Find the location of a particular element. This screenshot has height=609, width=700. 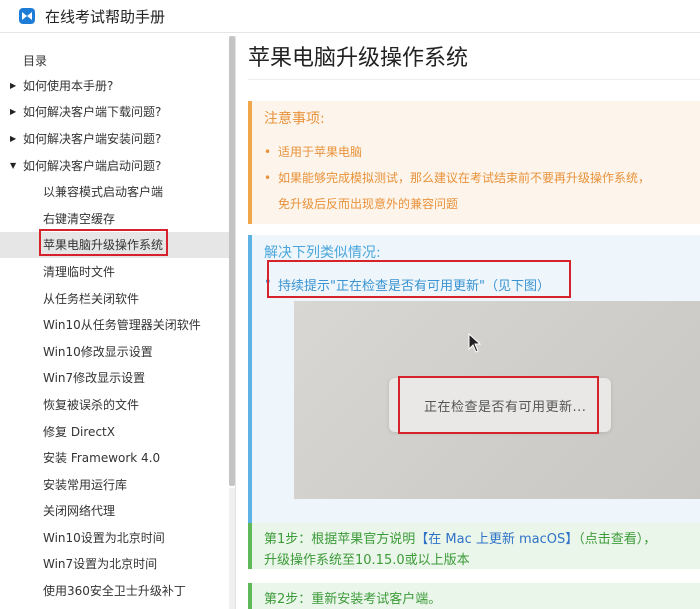

toc-item-label: 右键清空缓存 is located at coordinates (79, 218).